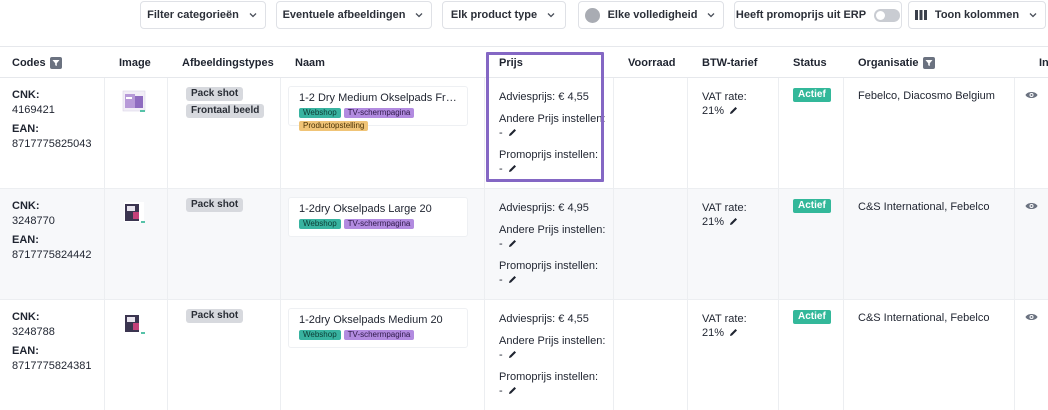  I want to click on images-filter-label: Eventuele afbeeldingen, so click(344, 15).